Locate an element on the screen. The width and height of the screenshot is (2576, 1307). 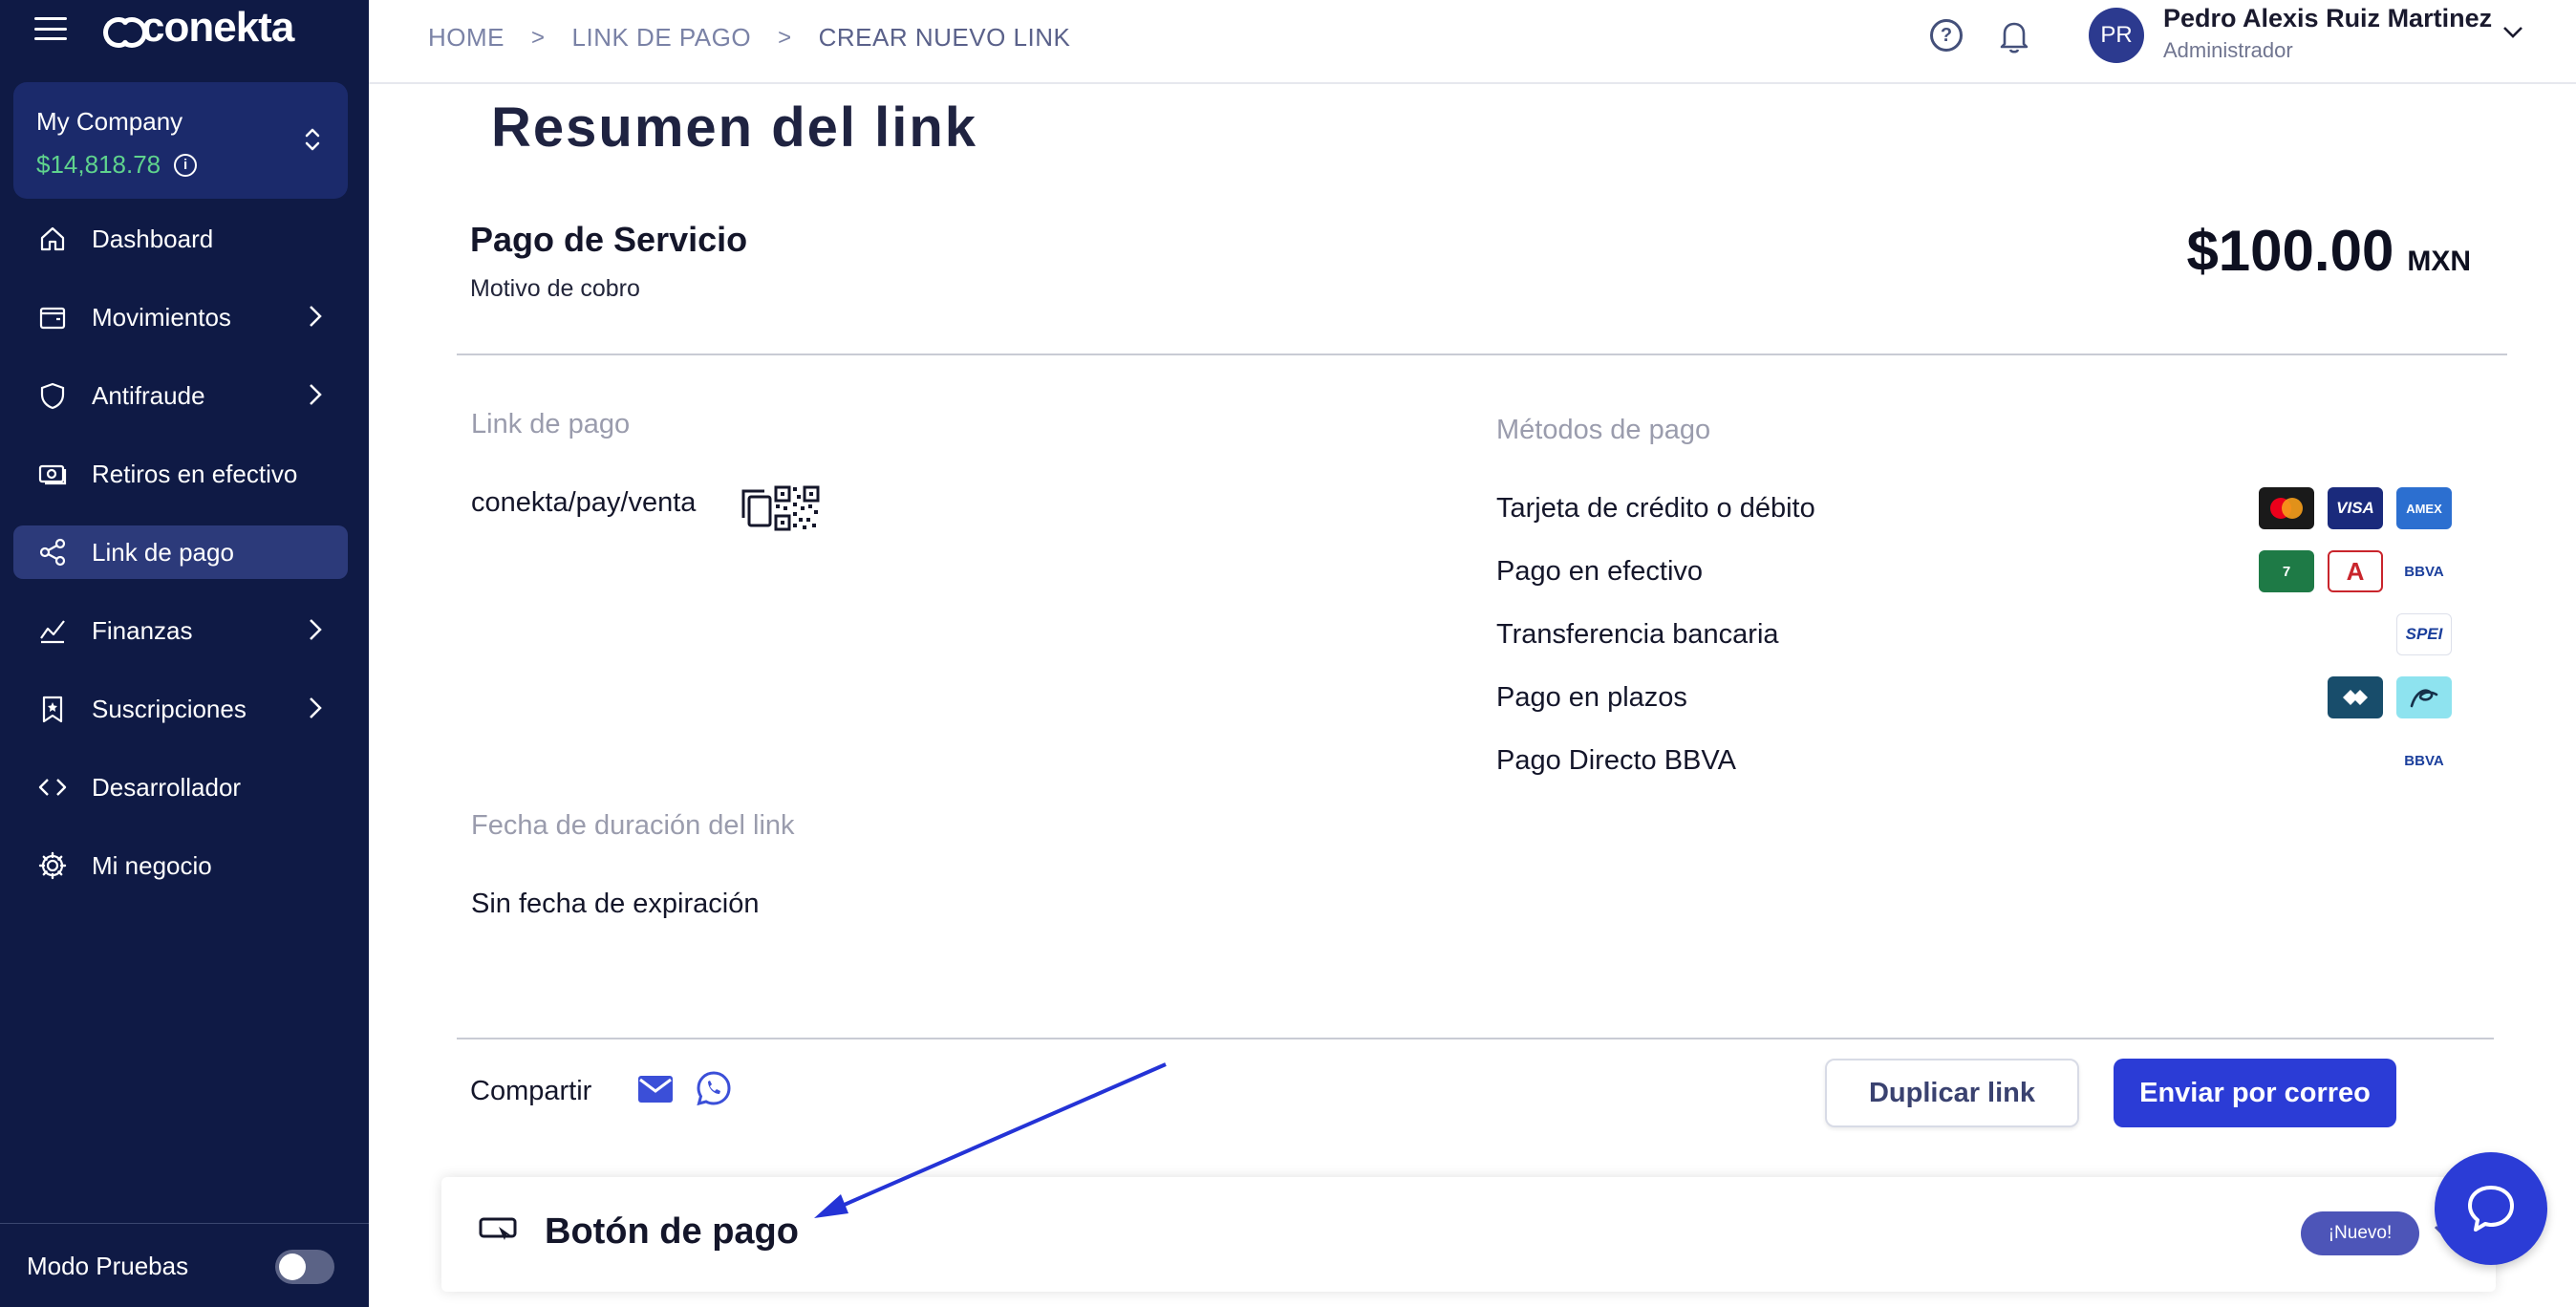
method-badges: VISA AMEX is located at coordinates (2355, 508).